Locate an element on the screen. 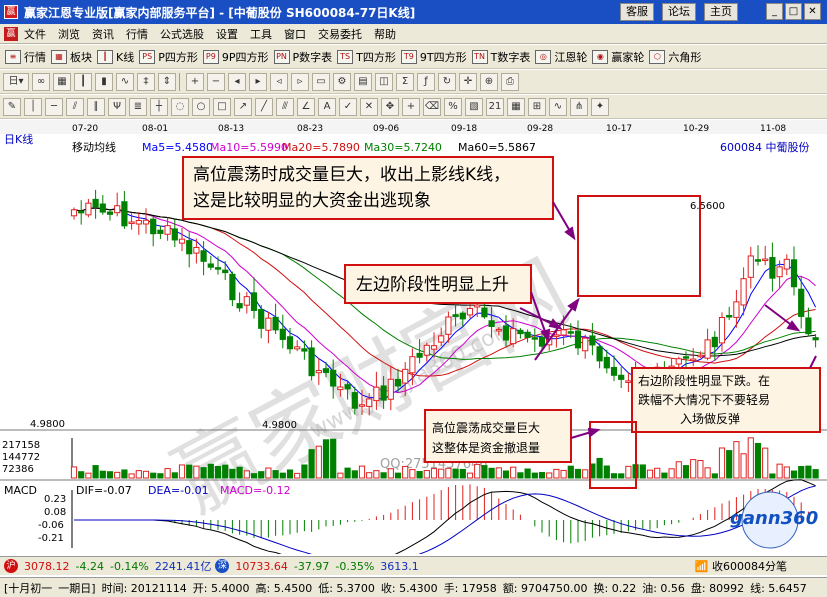 The height and width of the screenshot is (597, 827). left-icon: ◂ is located at coordinates (237, 81).